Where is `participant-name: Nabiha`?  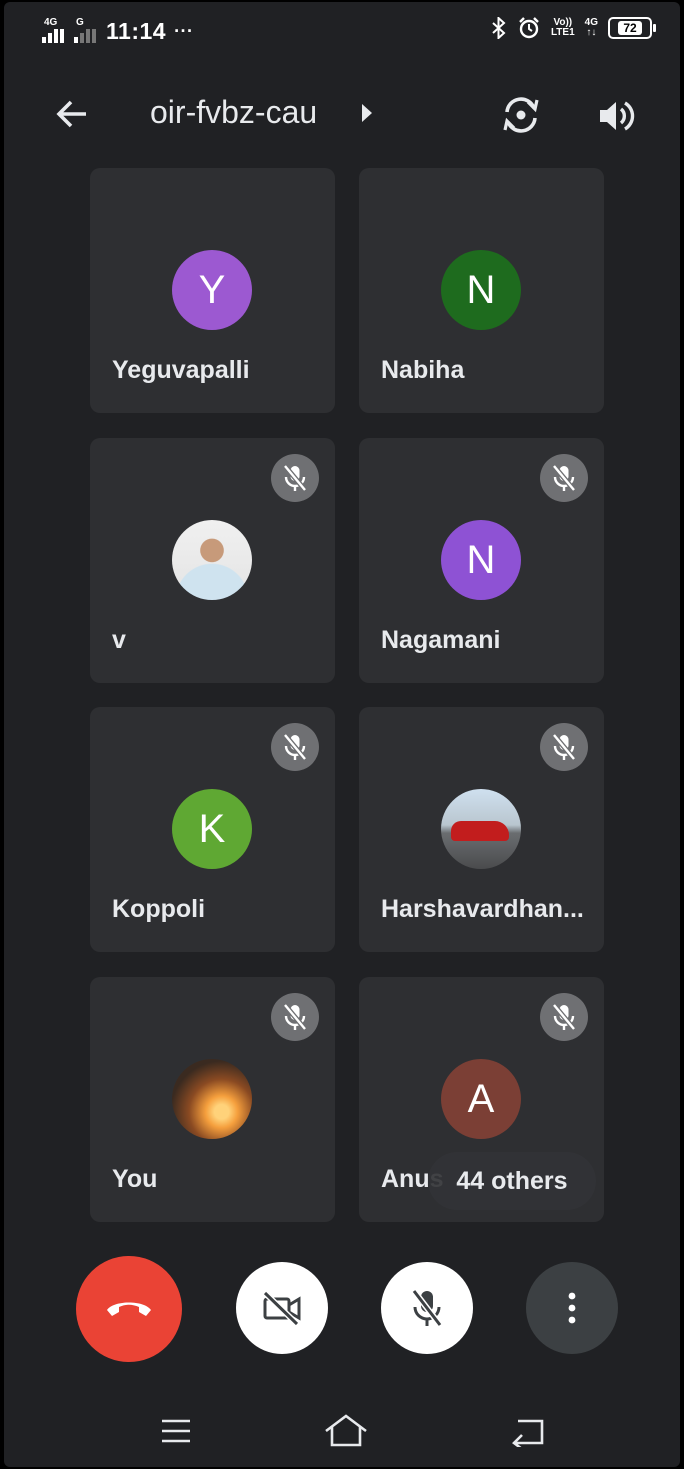 participant-name: Nabiha is located at coordinates (423, 370).